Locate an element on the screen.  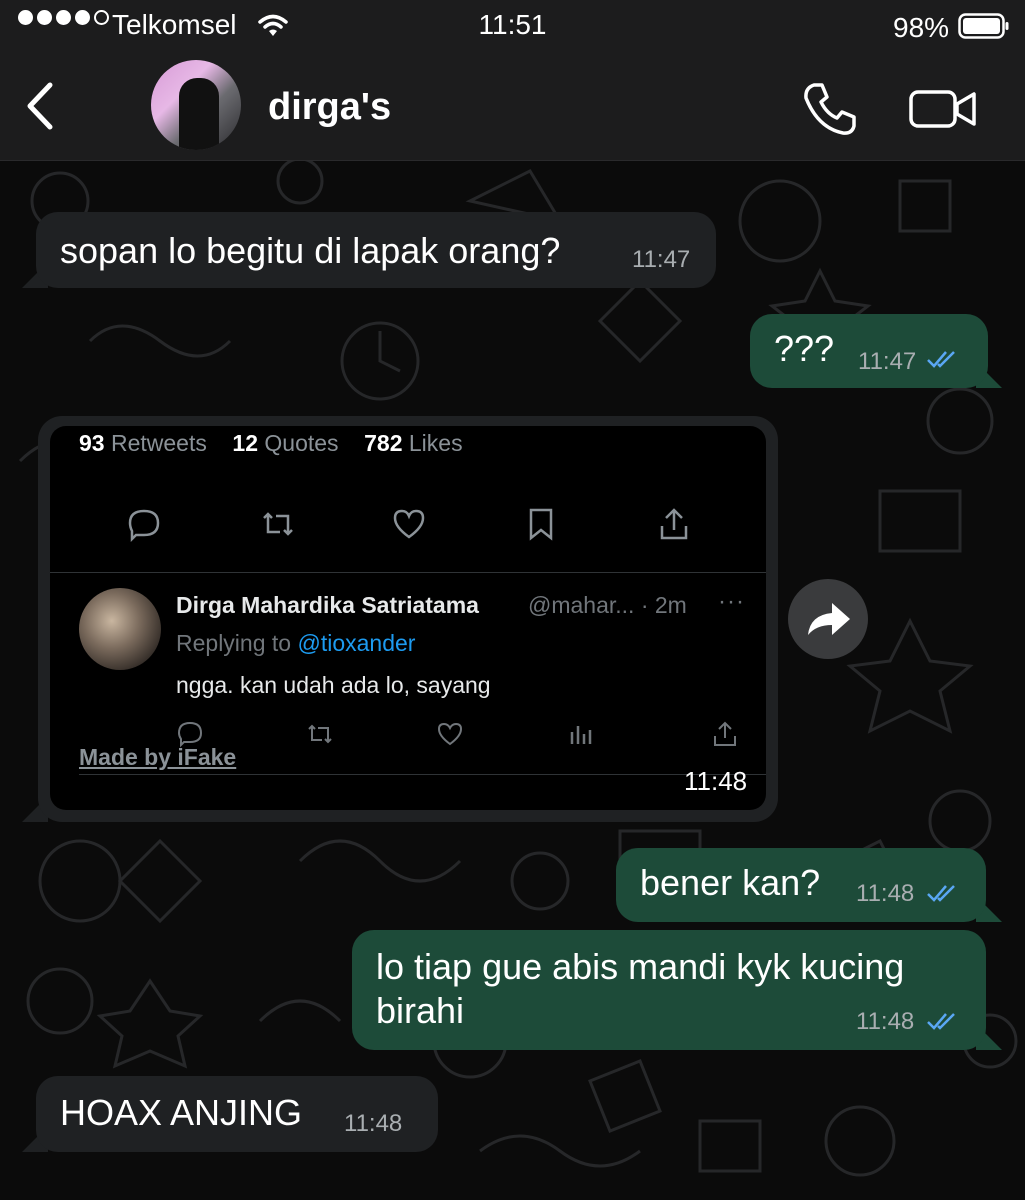
battery-icon is located at coordinates (983, 26).